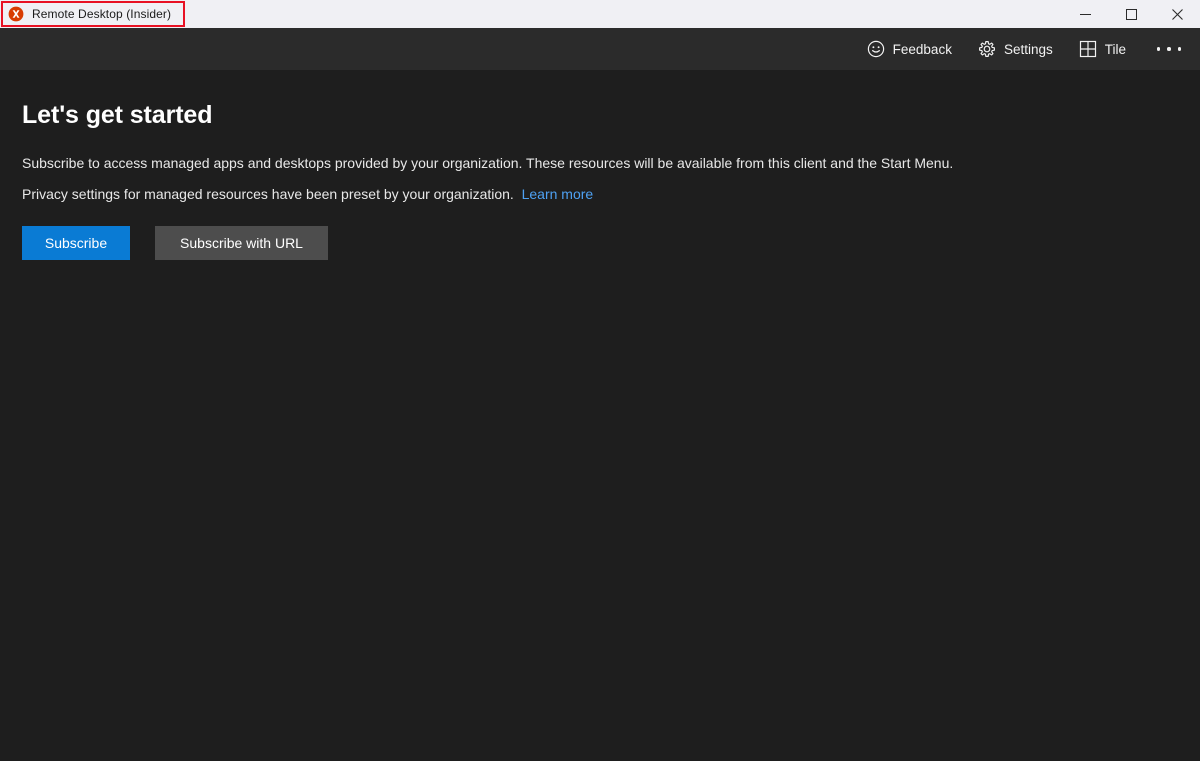 Image resolution: width=1200 pixels, height=761 pixels. Describe the element at coordinates (1088, 49) in the screenshot. I see `tile-grid-icon` at that location.